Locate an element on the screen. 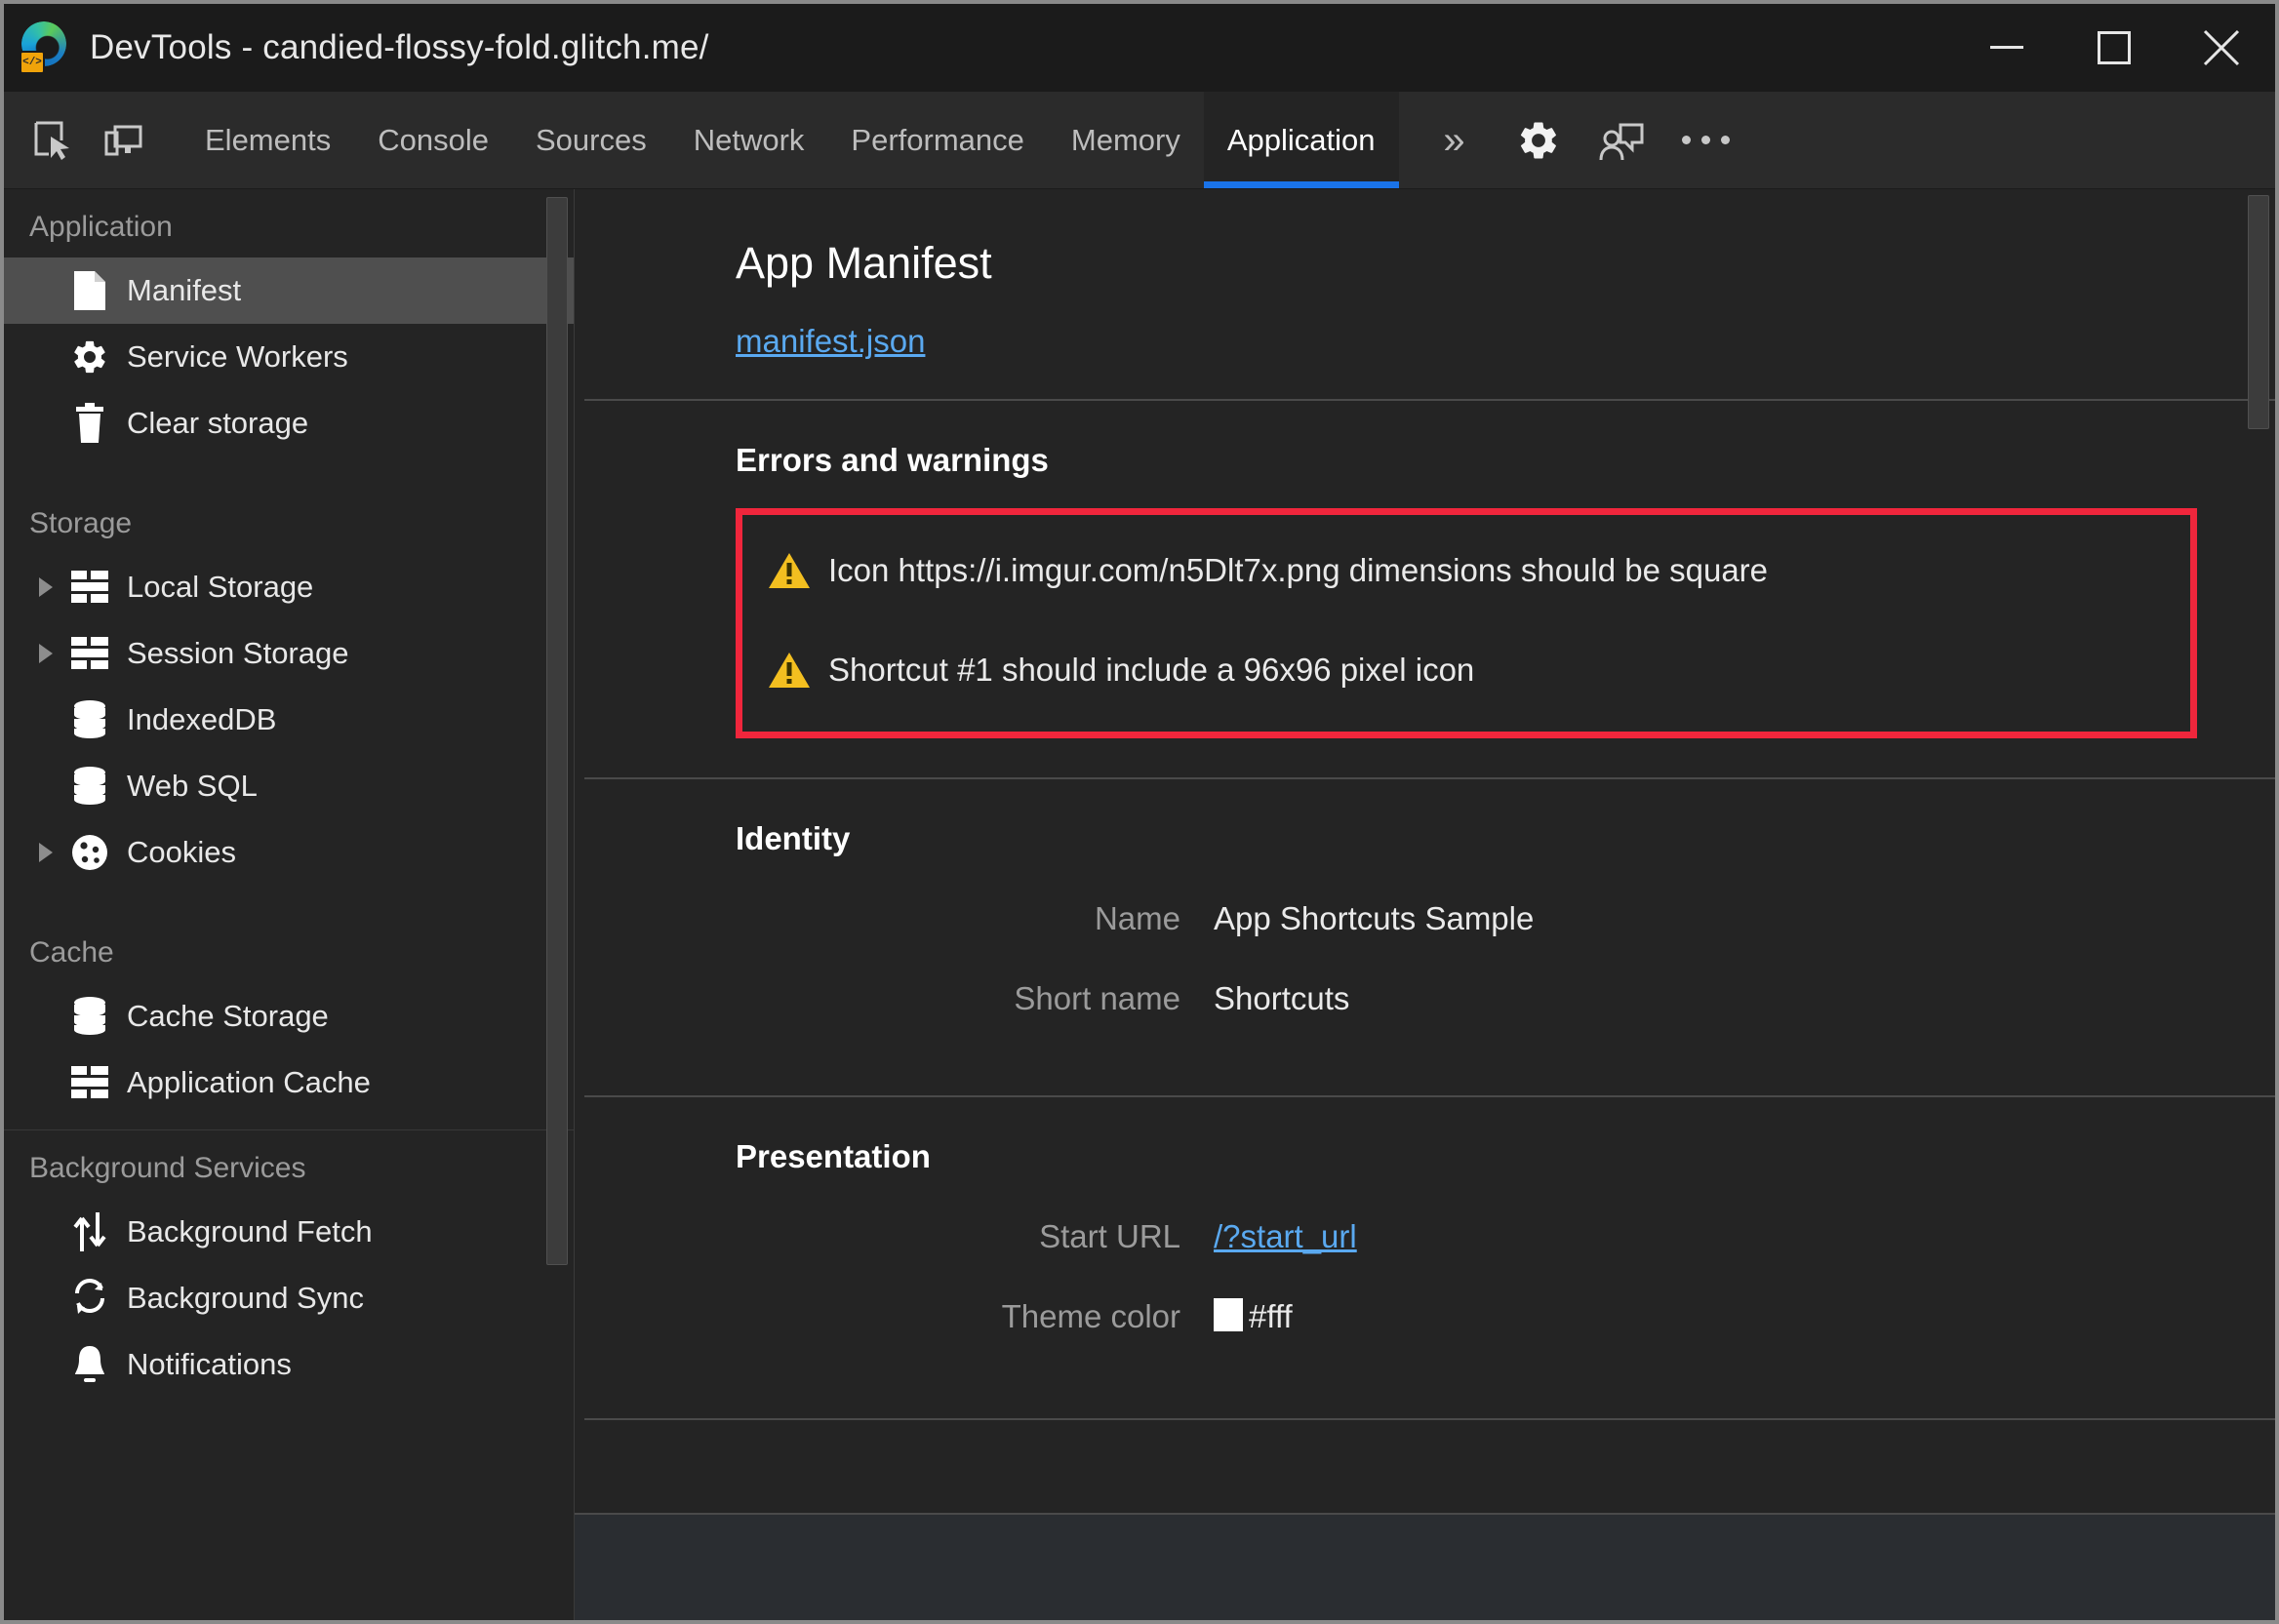  sidebar-item-cache-storage: Cache Storage is located at coordinates (289, 1016).